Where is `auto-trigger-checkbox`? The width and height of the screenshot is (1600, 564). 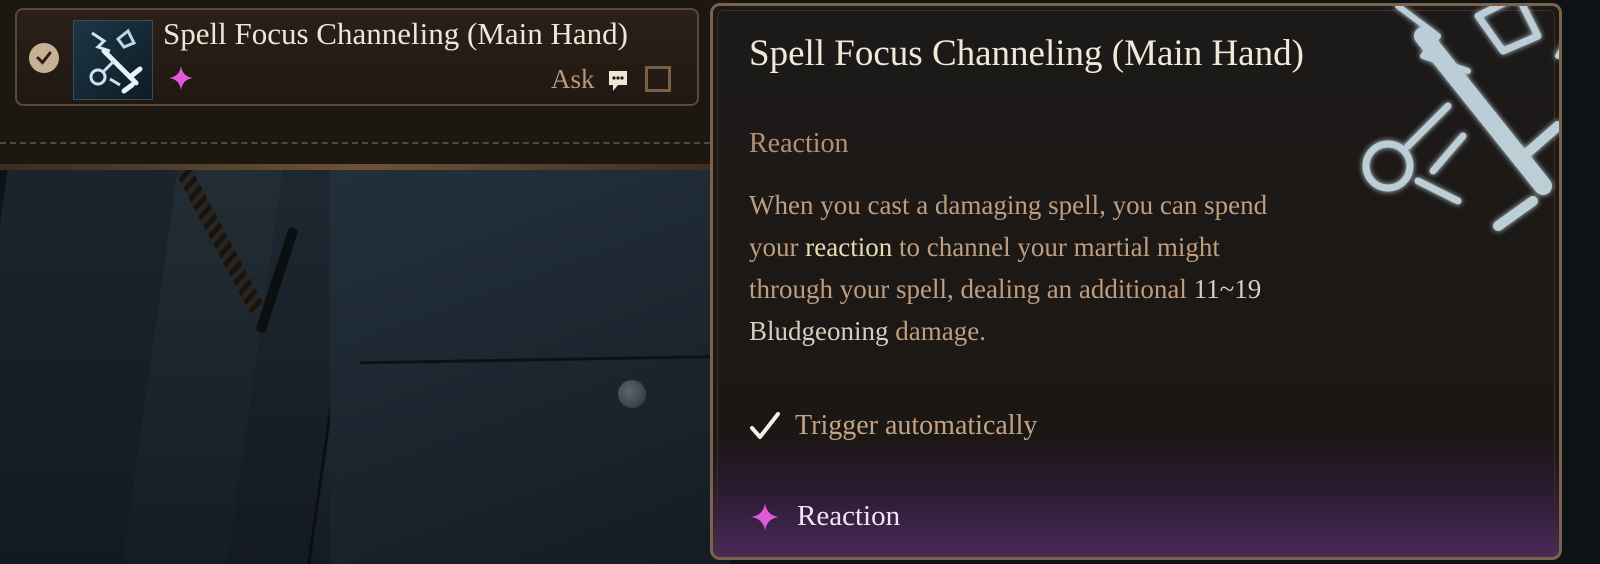
auto-trigger-checkbox is located at coordinates (658, 79).